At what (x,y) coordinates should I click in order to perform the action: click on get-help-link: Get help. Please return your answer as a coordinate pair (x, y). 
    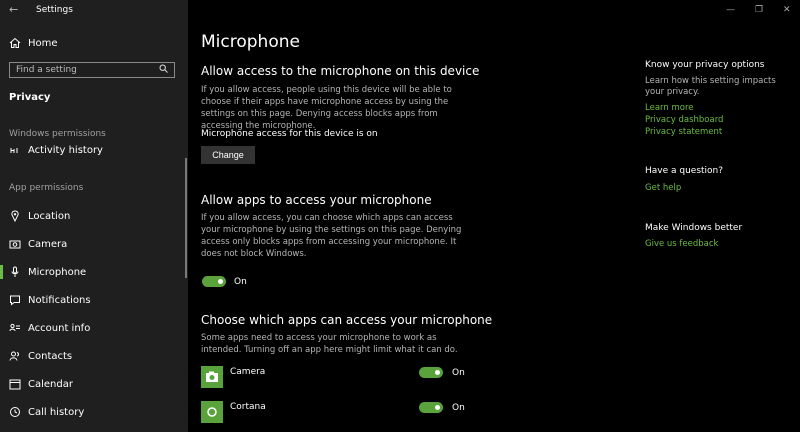
    Looking at the image, I should click on (663, 188).